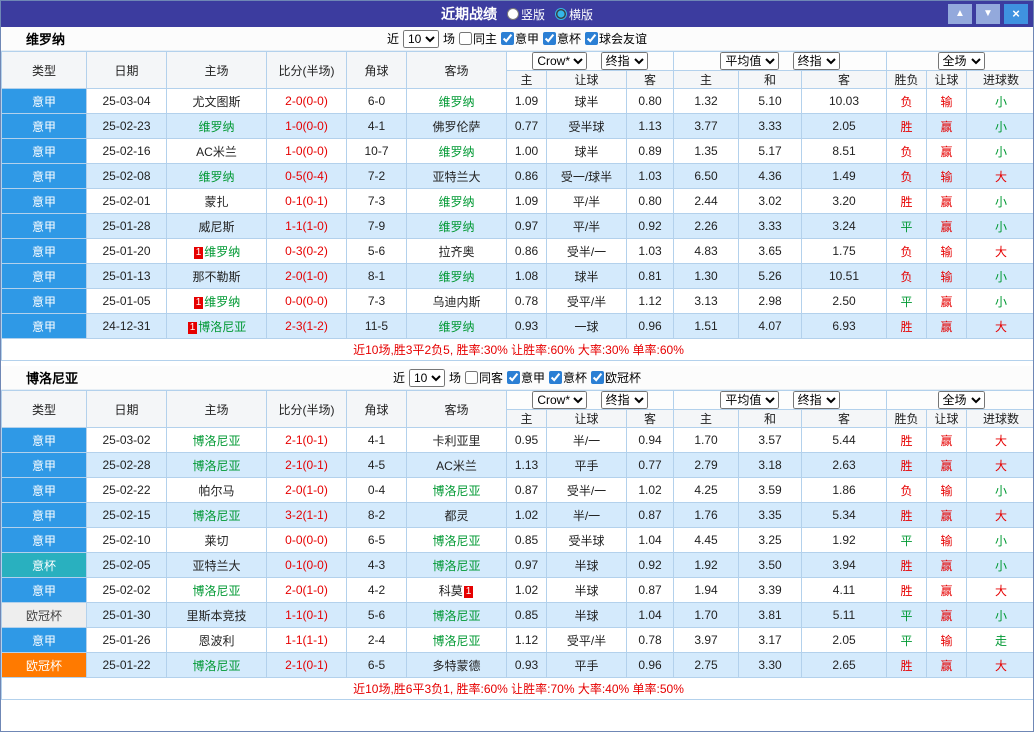  What do you see at coordinates (592, 38) in the screenshot?
I see `league-checkbox-friendly` at bounding box center [592, 38].